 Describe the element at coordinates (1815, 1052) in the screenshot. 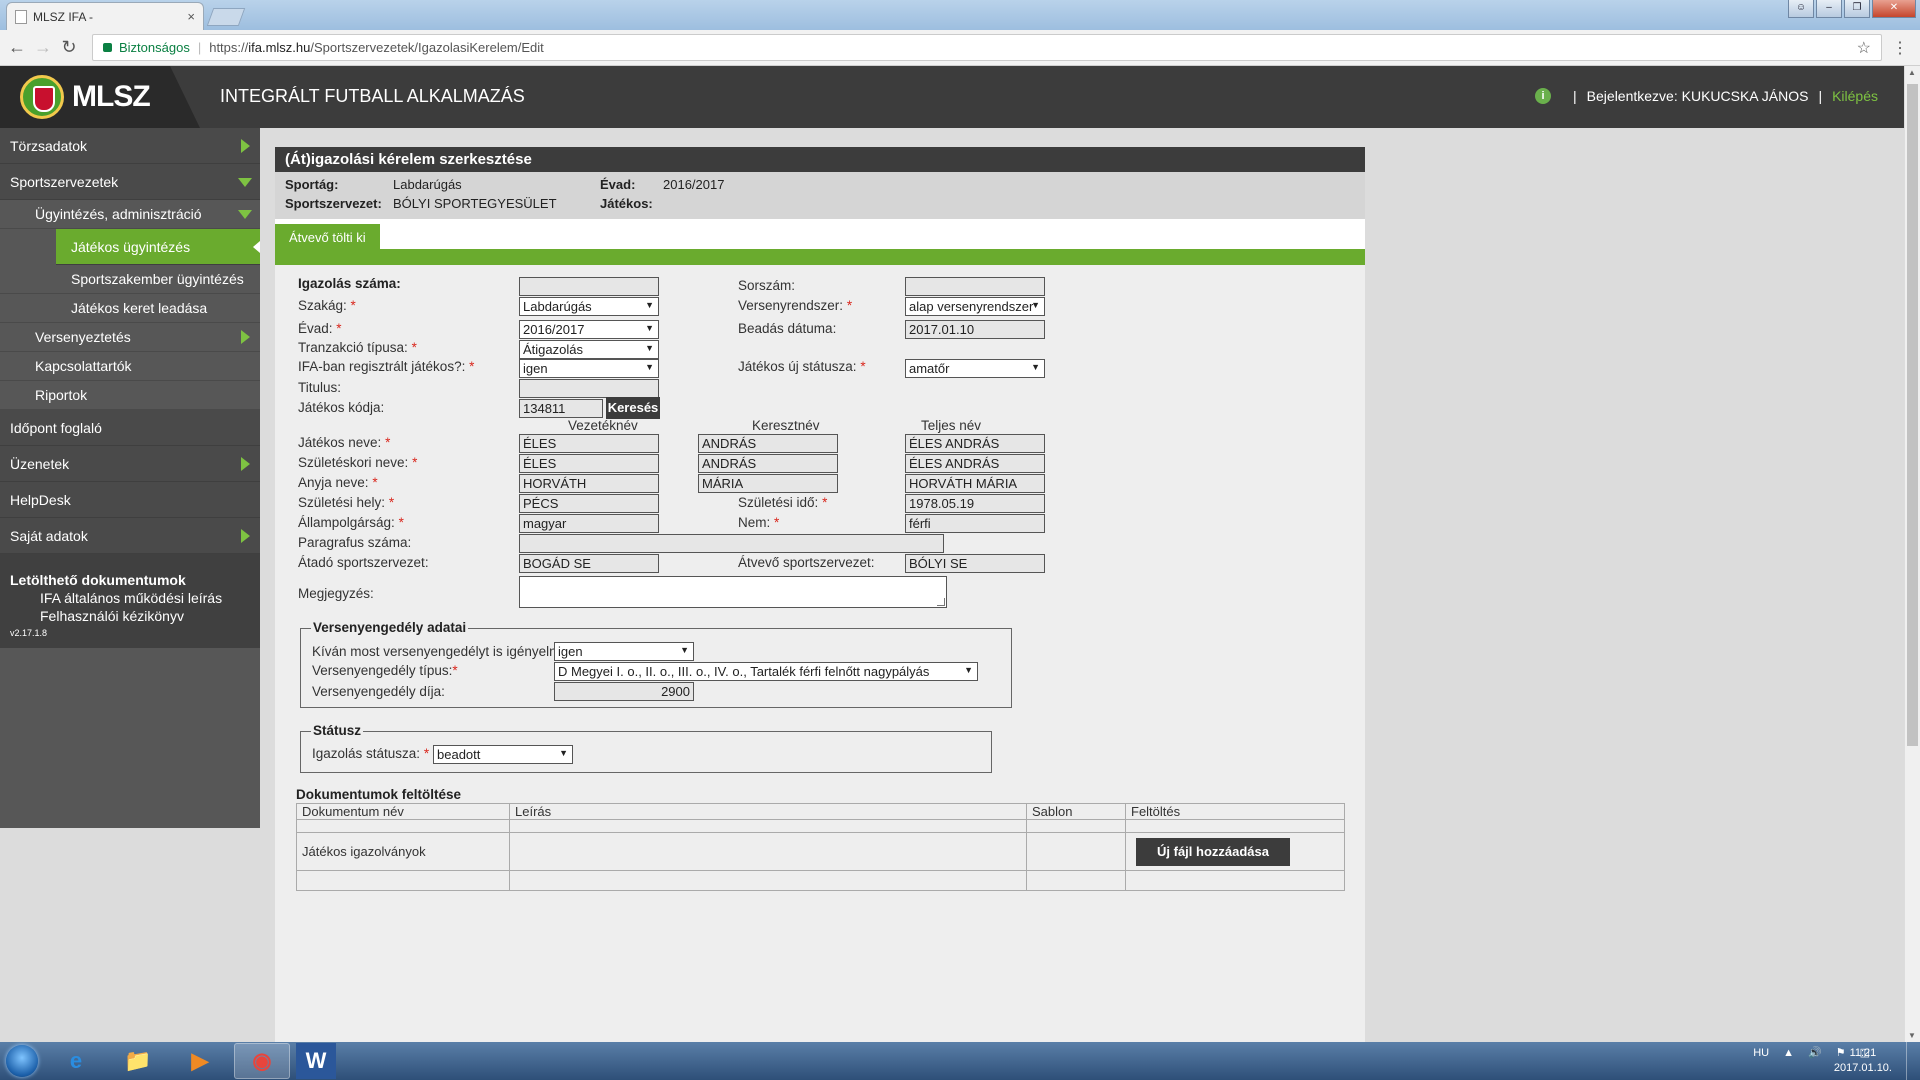

I see `volume-icon: 🔊` at that location.